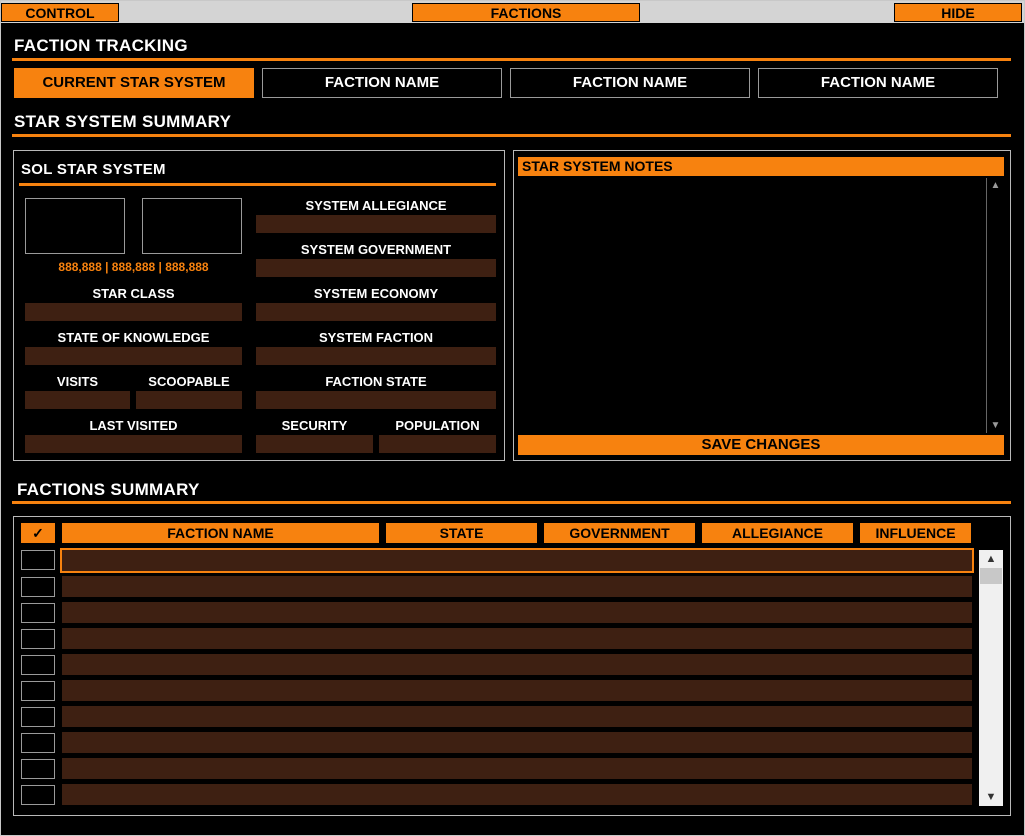 The width and height of the screenshot is (1025, 836). What do you see at coordinates (108, 489) in the screenshot?
I see `factions-summary-title: FACTIONS SUMMARY` at bounding box center [108, 489].